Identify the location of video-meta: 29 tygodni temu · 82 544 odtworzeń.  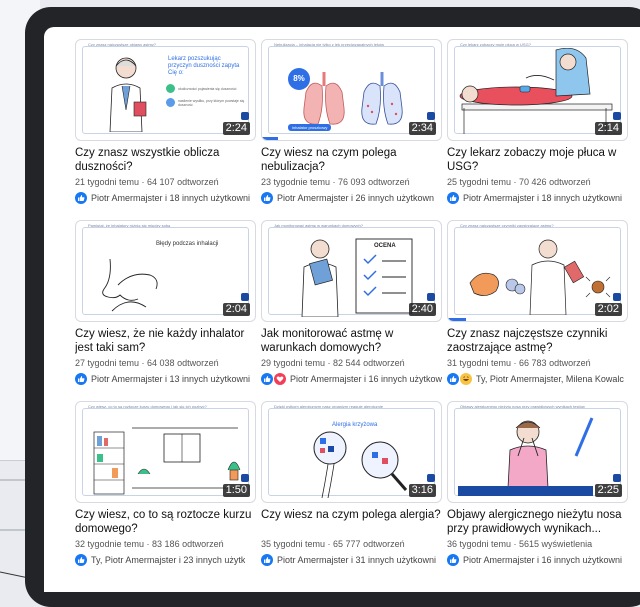
(333, 363).